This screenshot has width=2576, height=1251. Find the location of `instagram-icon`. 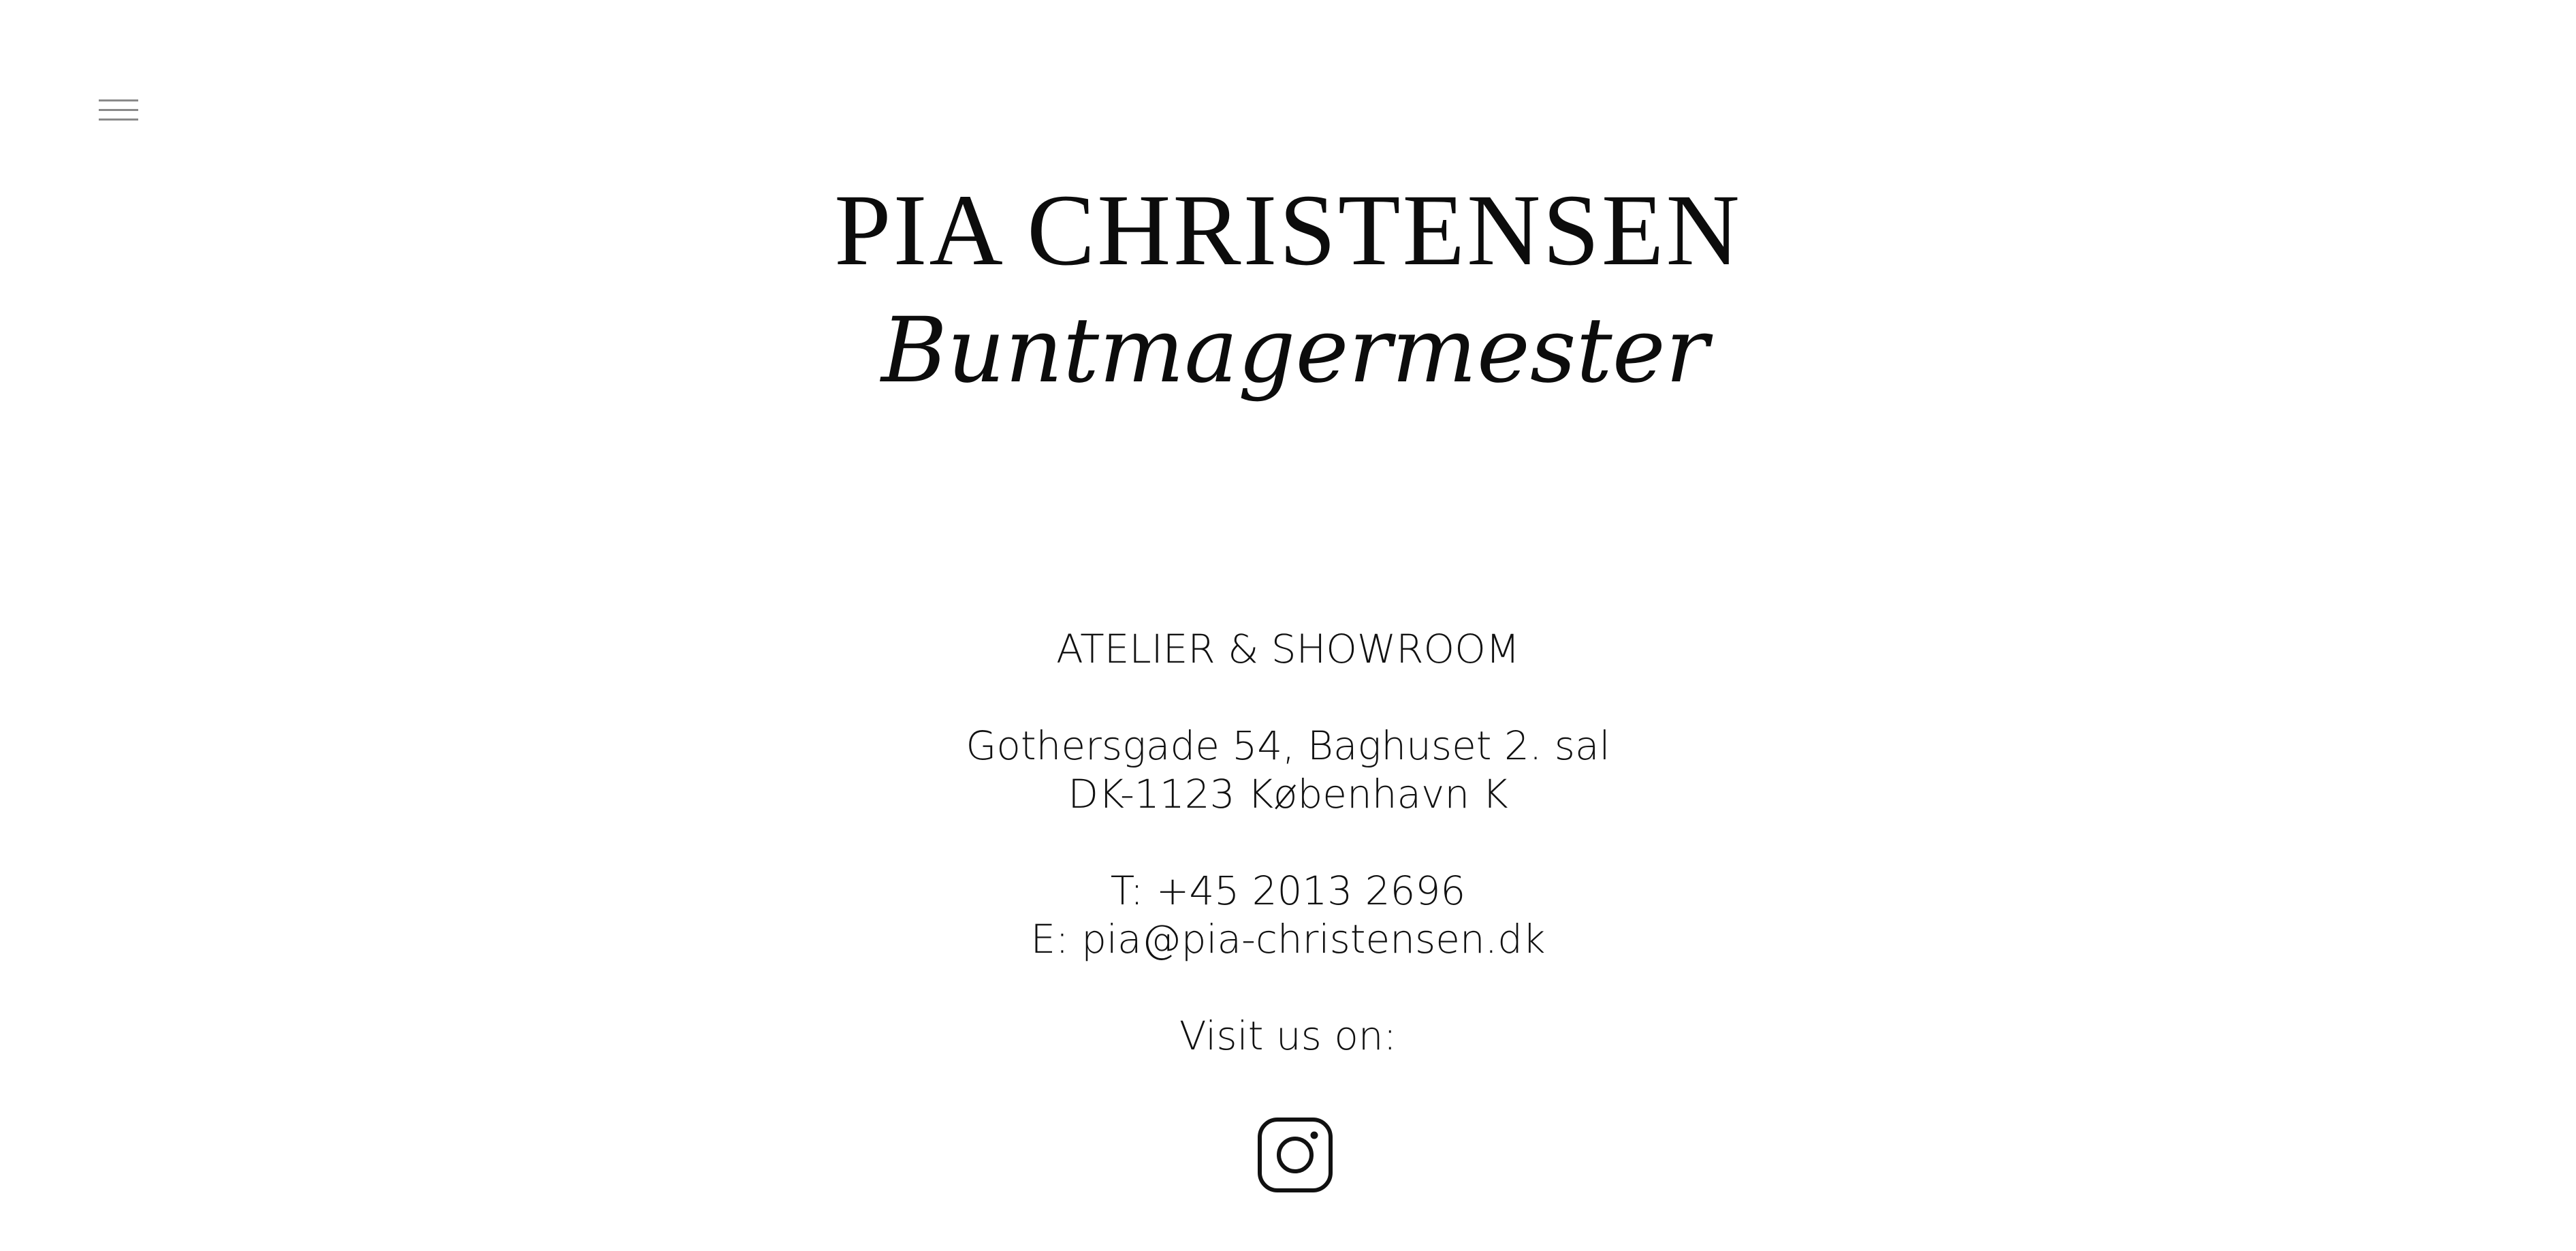

instagram-icon is located at coordinates (1295, 1155).